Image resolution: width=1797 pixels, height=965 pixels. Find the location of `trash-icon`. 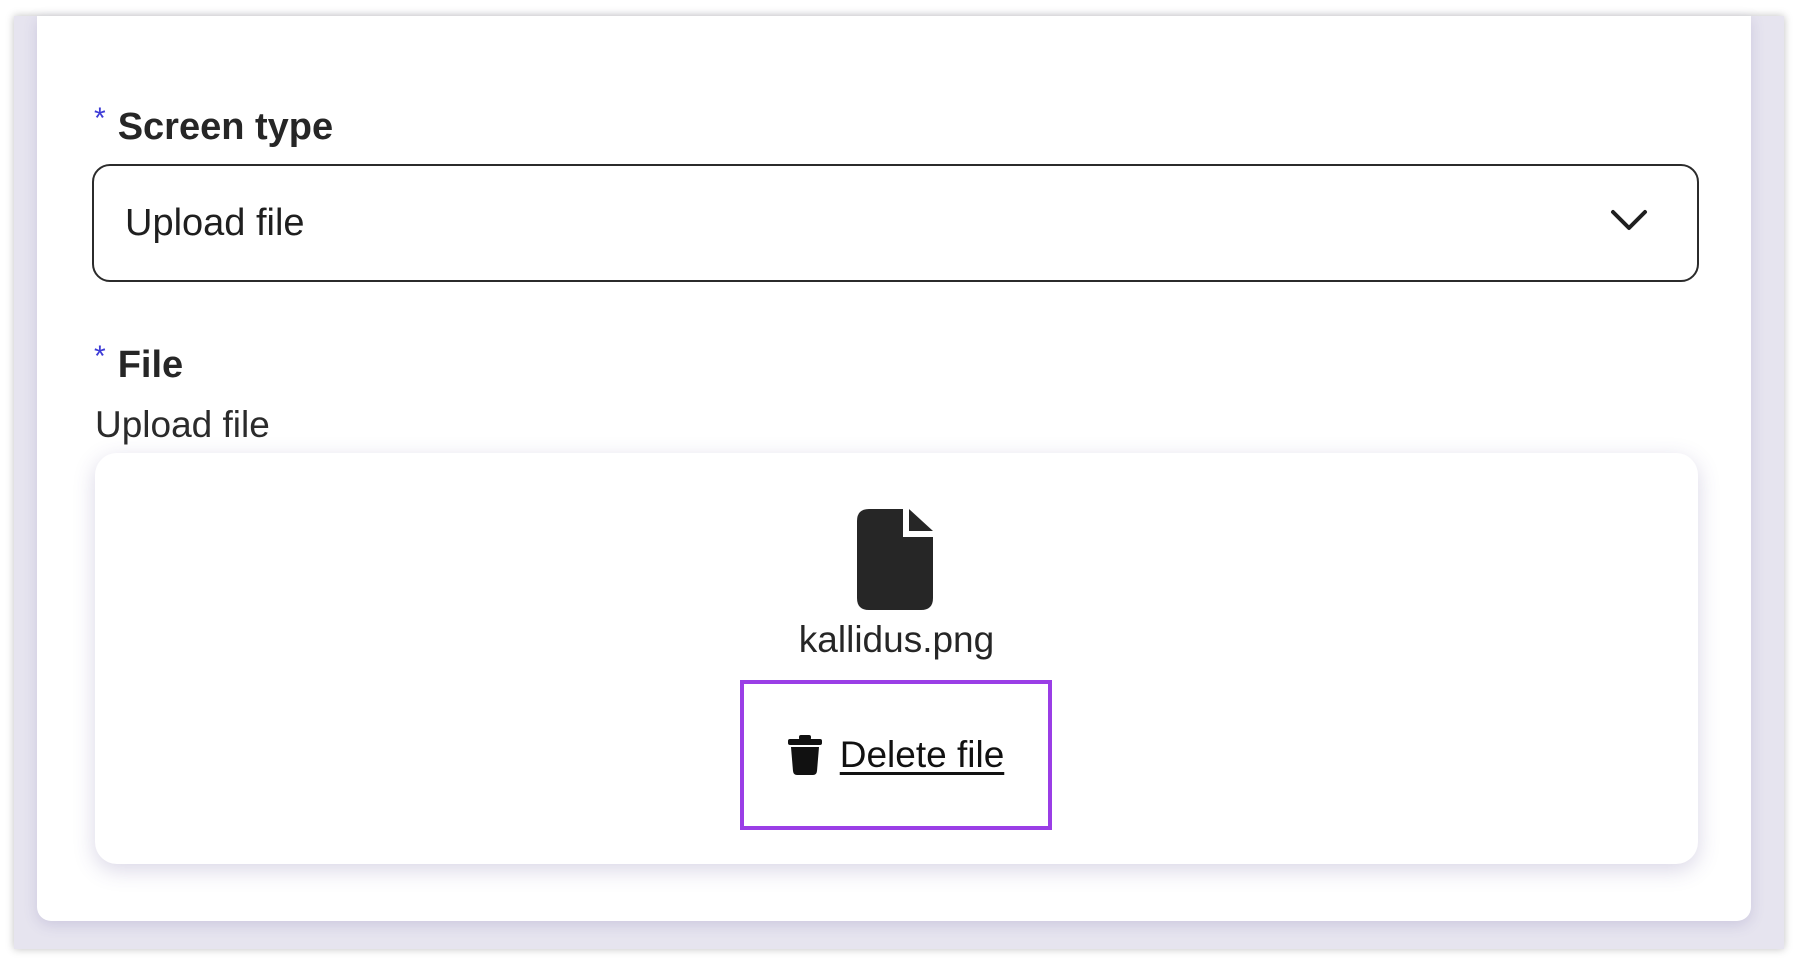

trash-icon is located at coordinates (804, 755).